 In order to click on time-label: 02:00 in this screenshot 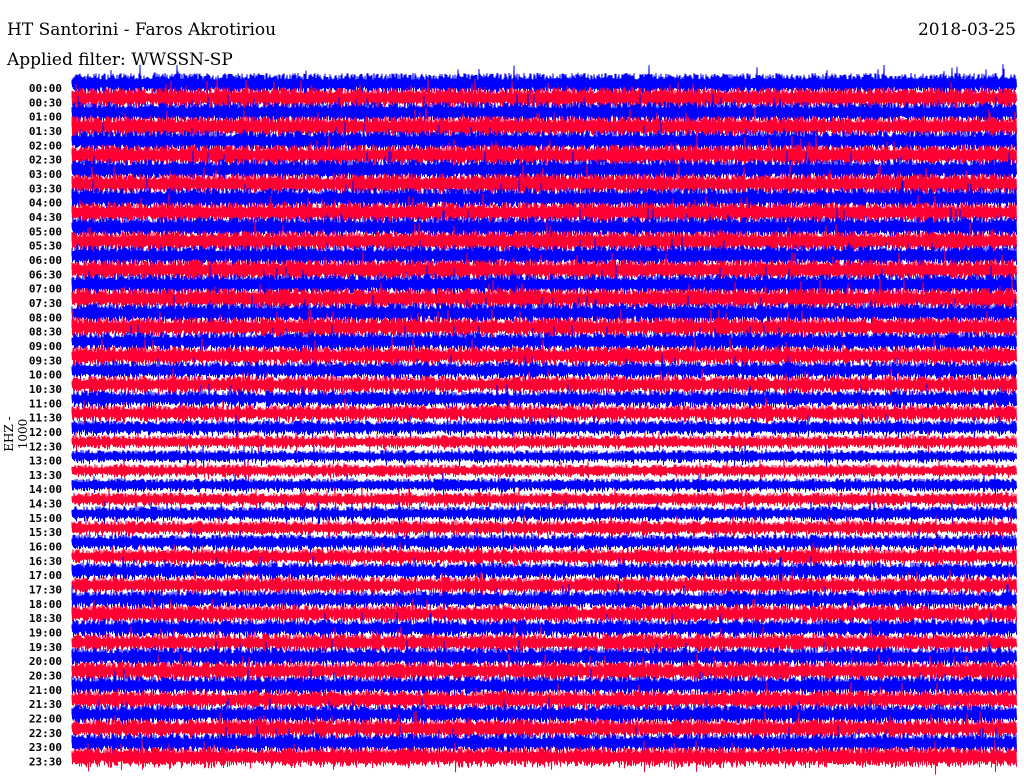, I will do `click(45, 145)`.